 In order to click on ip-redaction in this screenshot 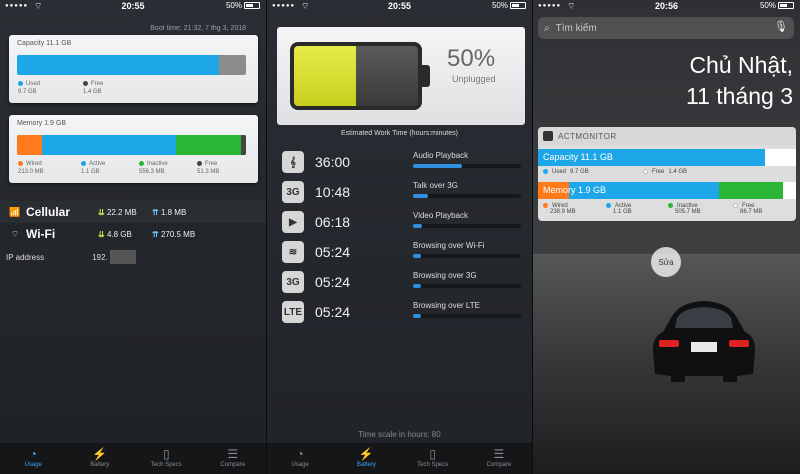, I will do `click(122, 257)`.